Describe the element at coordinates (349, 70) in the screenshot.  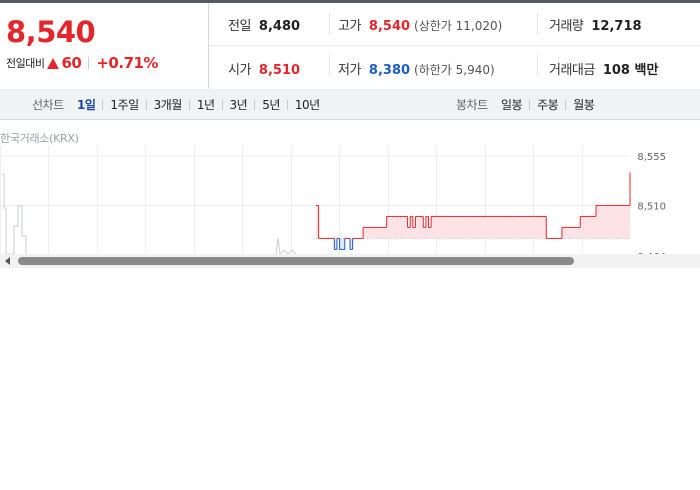
I see `stat-label: 저가` at that location.